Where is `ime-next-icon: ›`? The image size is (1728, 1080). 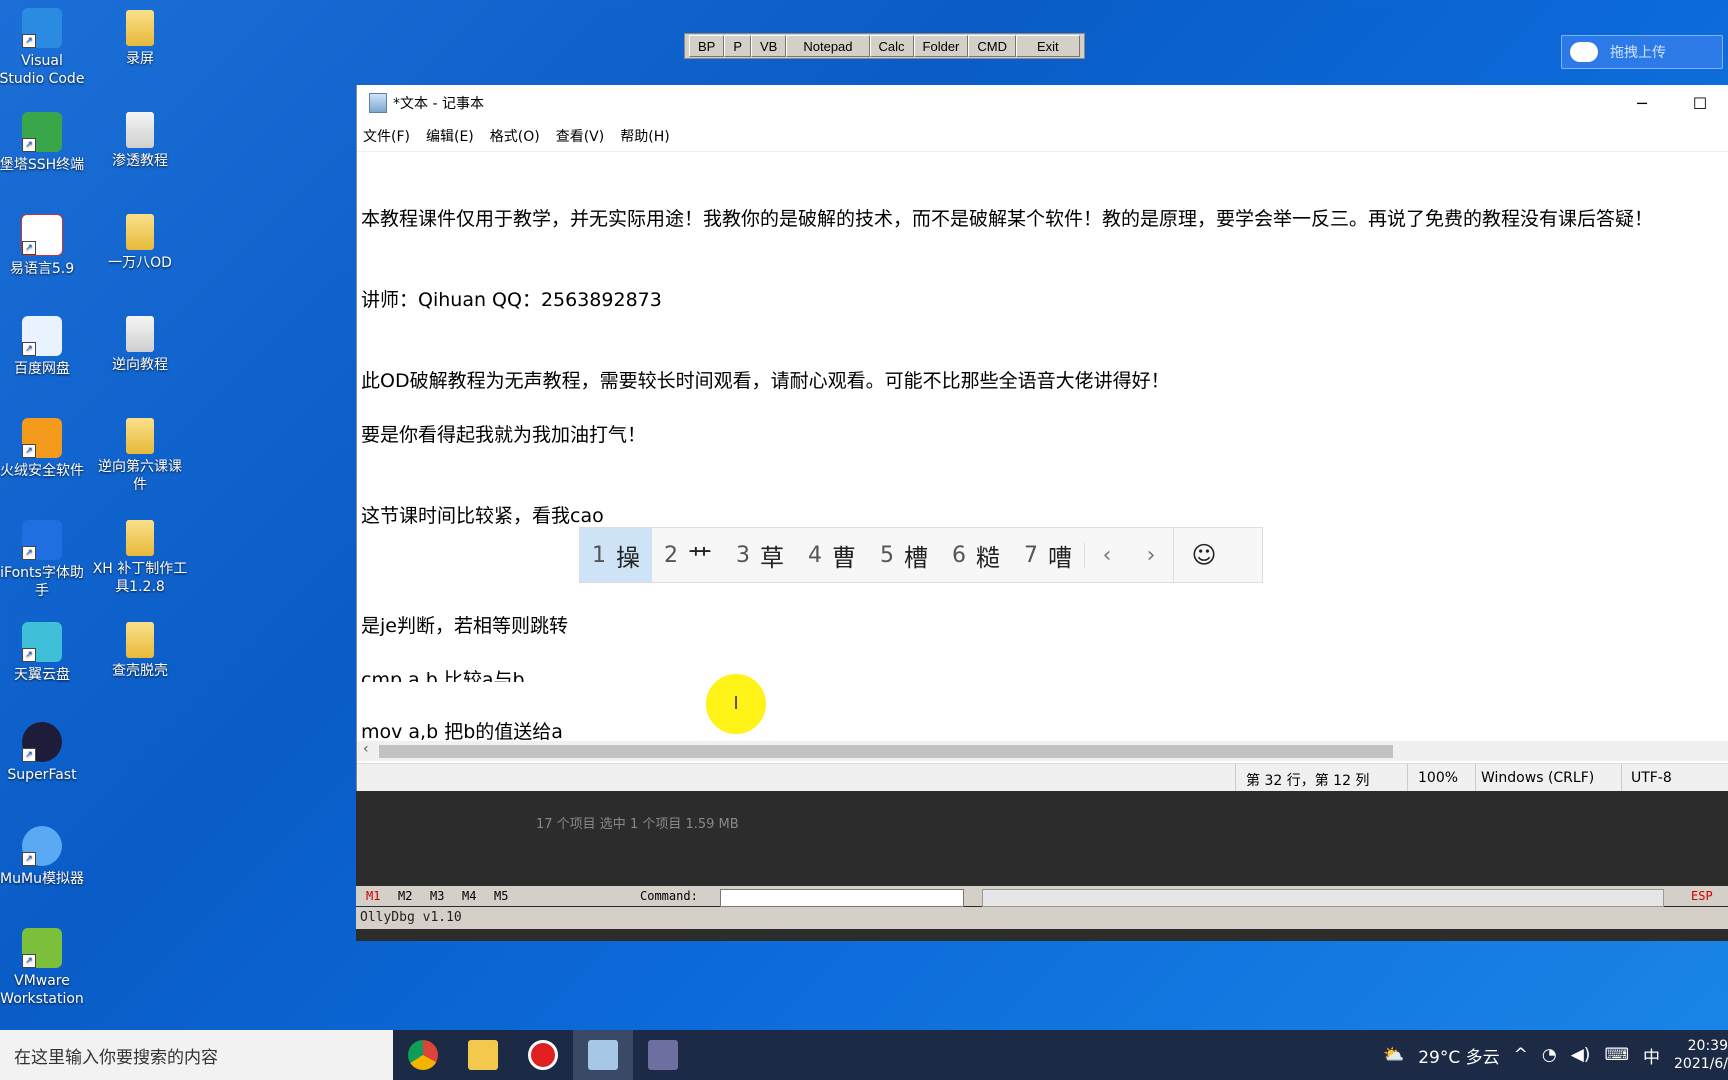
ime-next-icon: › is located at coordinates (1151, 555).